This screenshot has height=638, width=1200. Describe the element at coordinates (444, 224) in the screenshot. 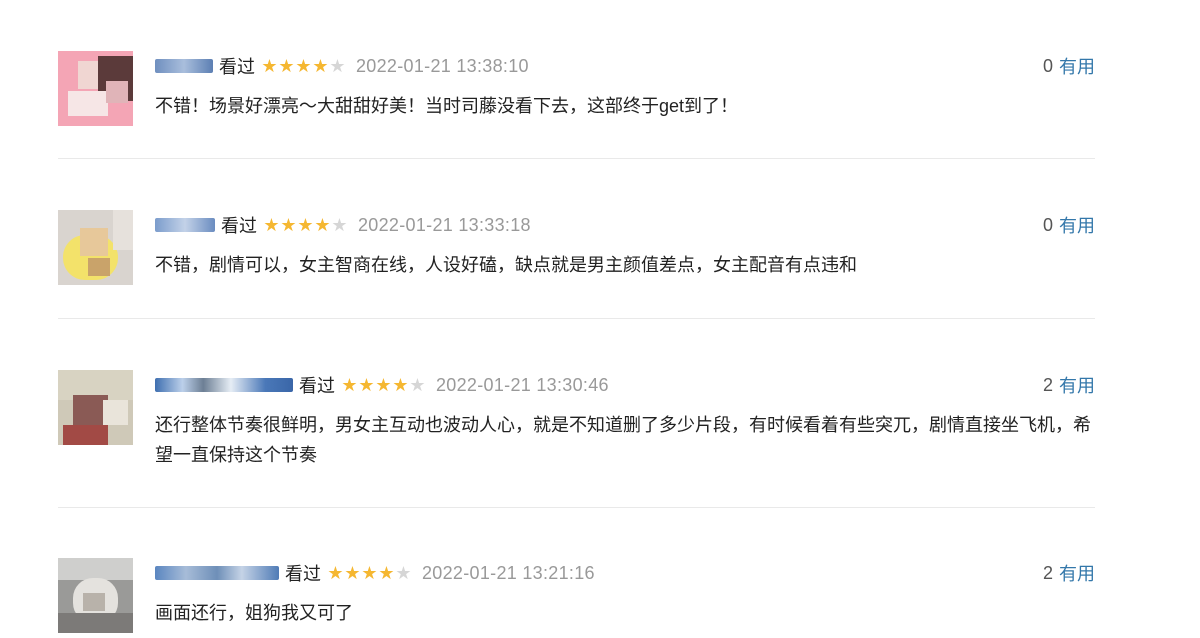

I see `timestamp: 2022-01-21 13:33:18` at that location.